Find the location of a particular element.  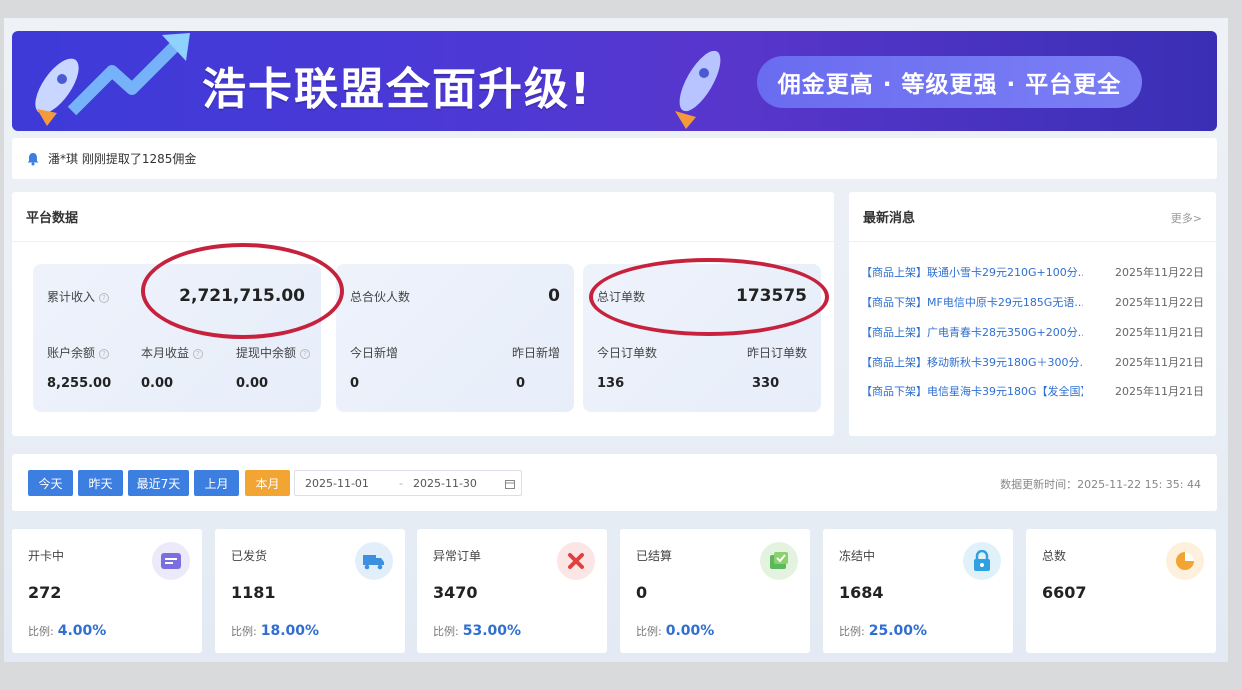

platform-title: 平台数据 is located at coordinates (423, 217).